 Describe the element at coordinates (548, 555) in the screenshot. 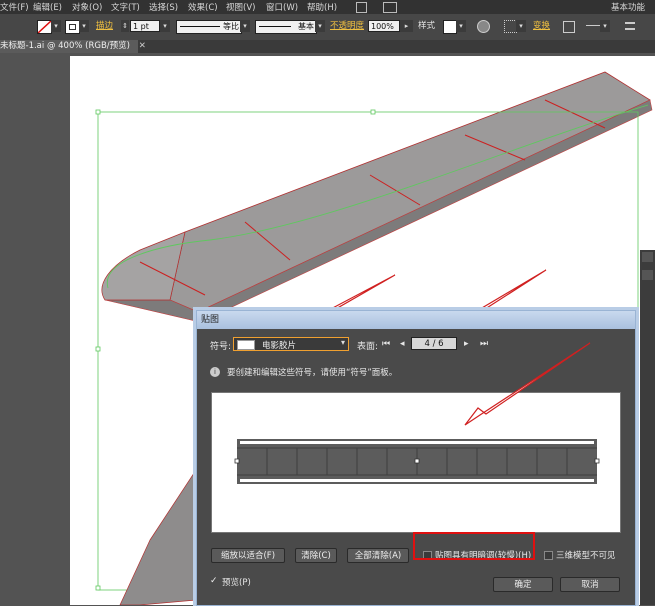

I see `invisible-geometry-checkbox` at that location.